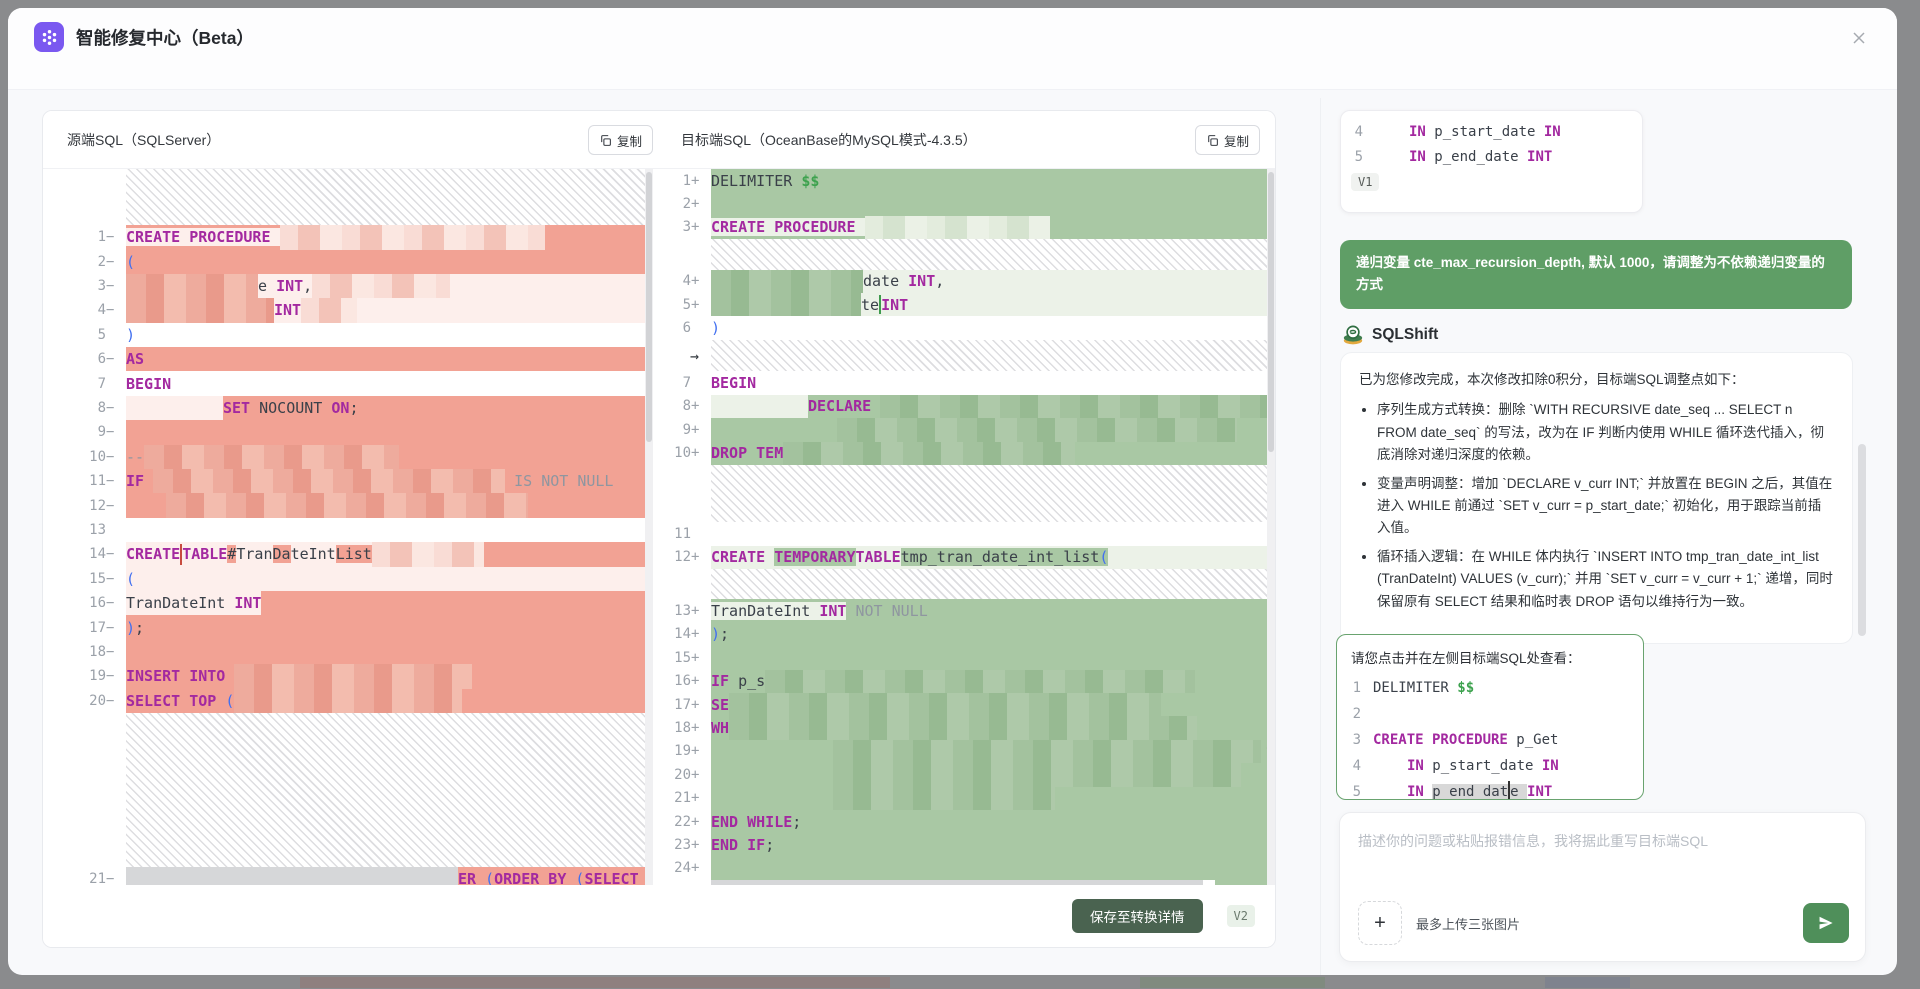 The width and height of the screenshot is (1920, 989). Describe the element at coordinates (1137, 916) in the screenshot. I see `save-to-conversion-button: 保存至转换详情` at that location.